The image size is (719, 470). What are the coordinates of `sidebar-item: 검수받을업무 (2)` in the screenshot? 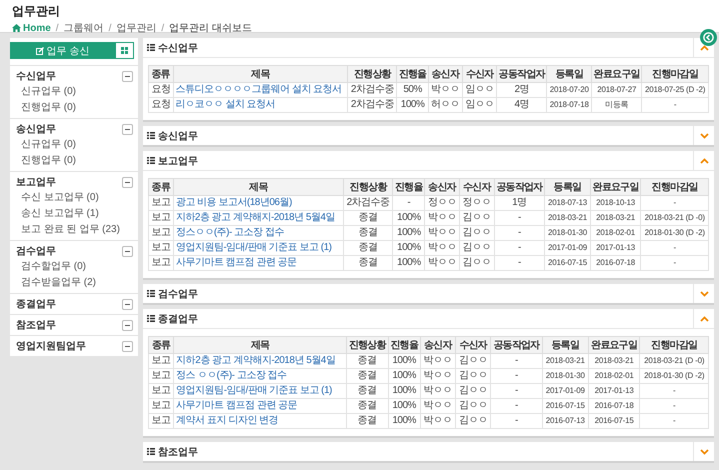 It's located at (56, 282).